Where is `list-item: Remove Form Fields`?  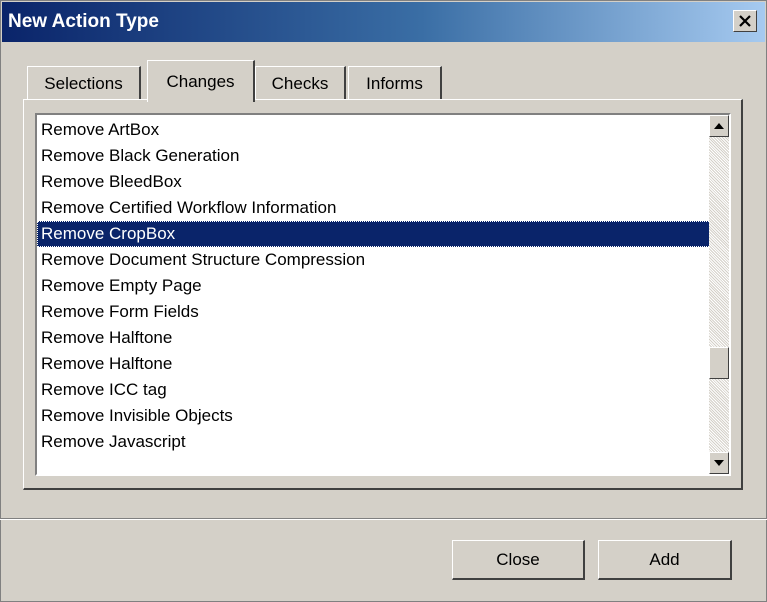
list-item: Remove Form Fields is located at coordinates (374, 312).